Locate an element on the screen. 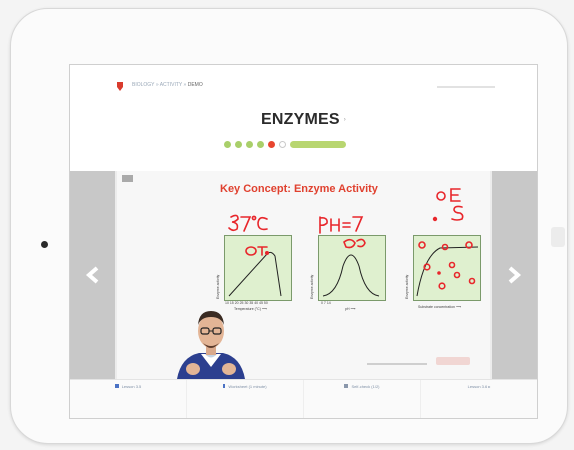 The height and width of the screenshot is (450, 574). breadcrumb-item-demo: DEMO is located at coordinates (195, 85).